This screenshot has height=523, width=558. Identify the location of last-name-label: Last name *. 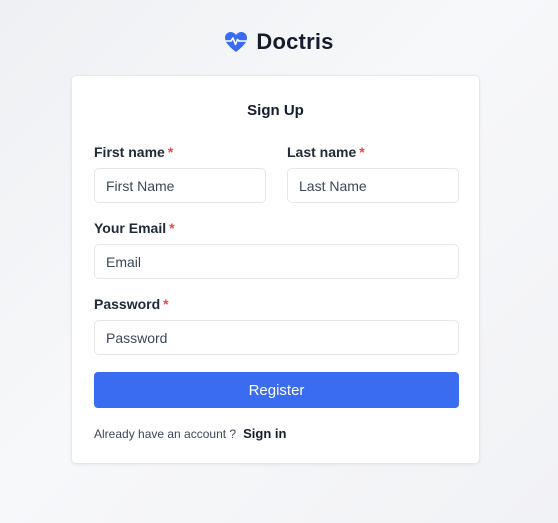
(326, 152).